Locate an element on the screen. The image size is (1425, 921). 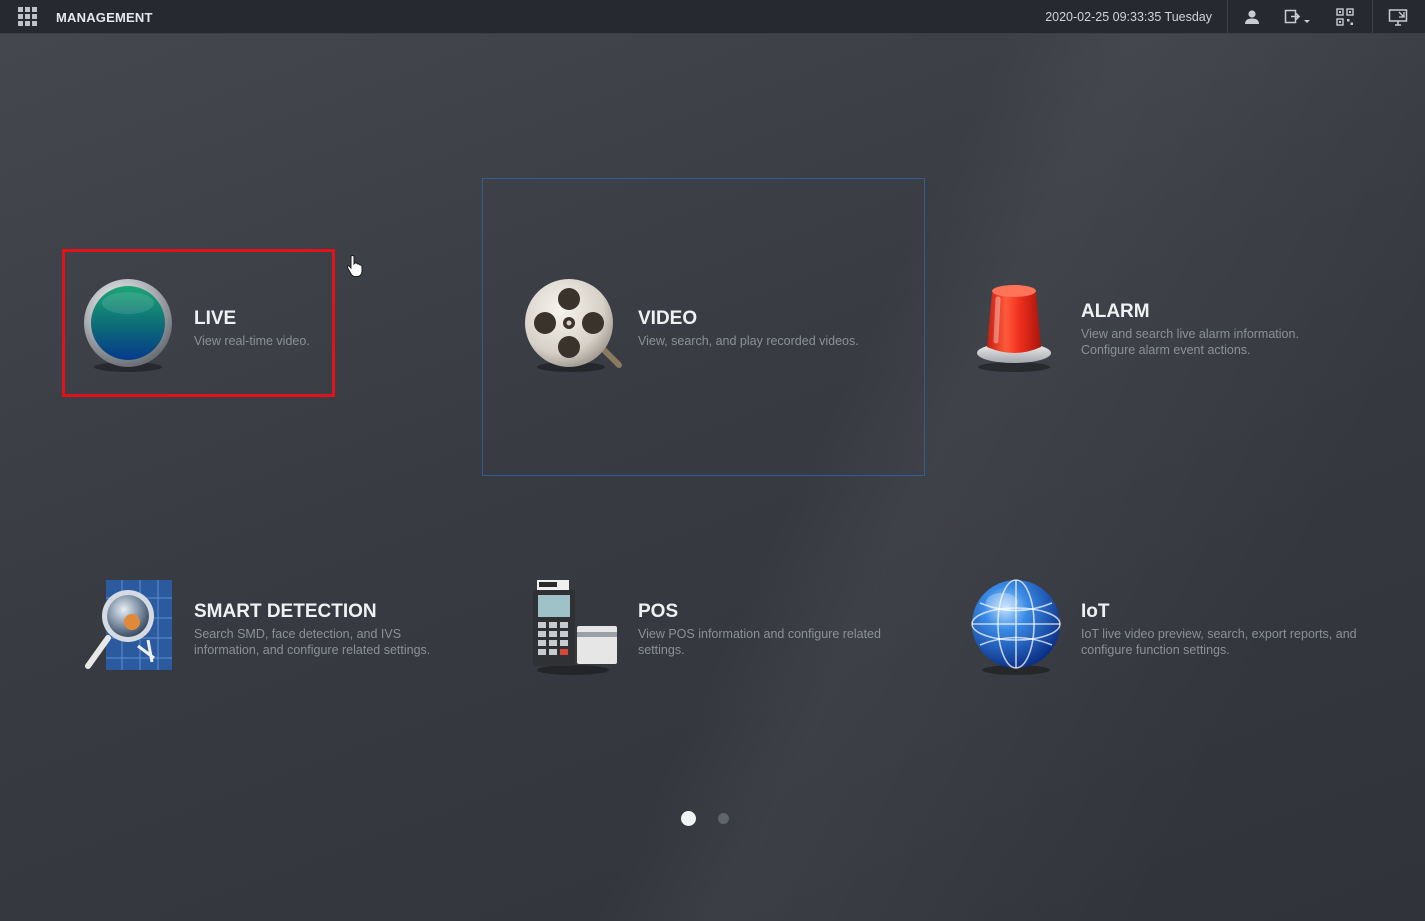
video-title: VIDEO is located at coordinates (668, 318).